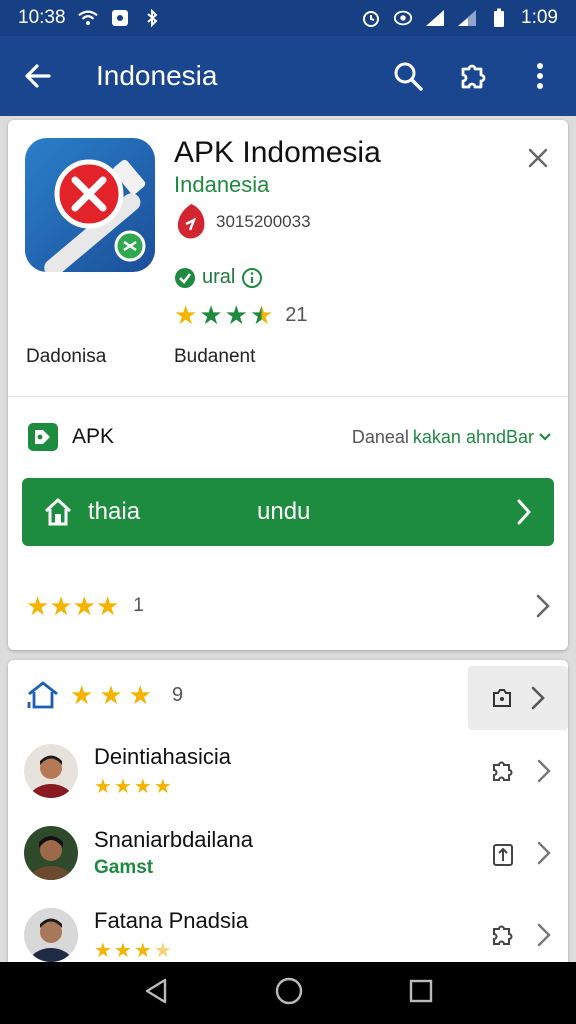  What do you see at coordinates (58, 512) in the screenshot?
I see `home-icon` at bounding box center [58, 512].